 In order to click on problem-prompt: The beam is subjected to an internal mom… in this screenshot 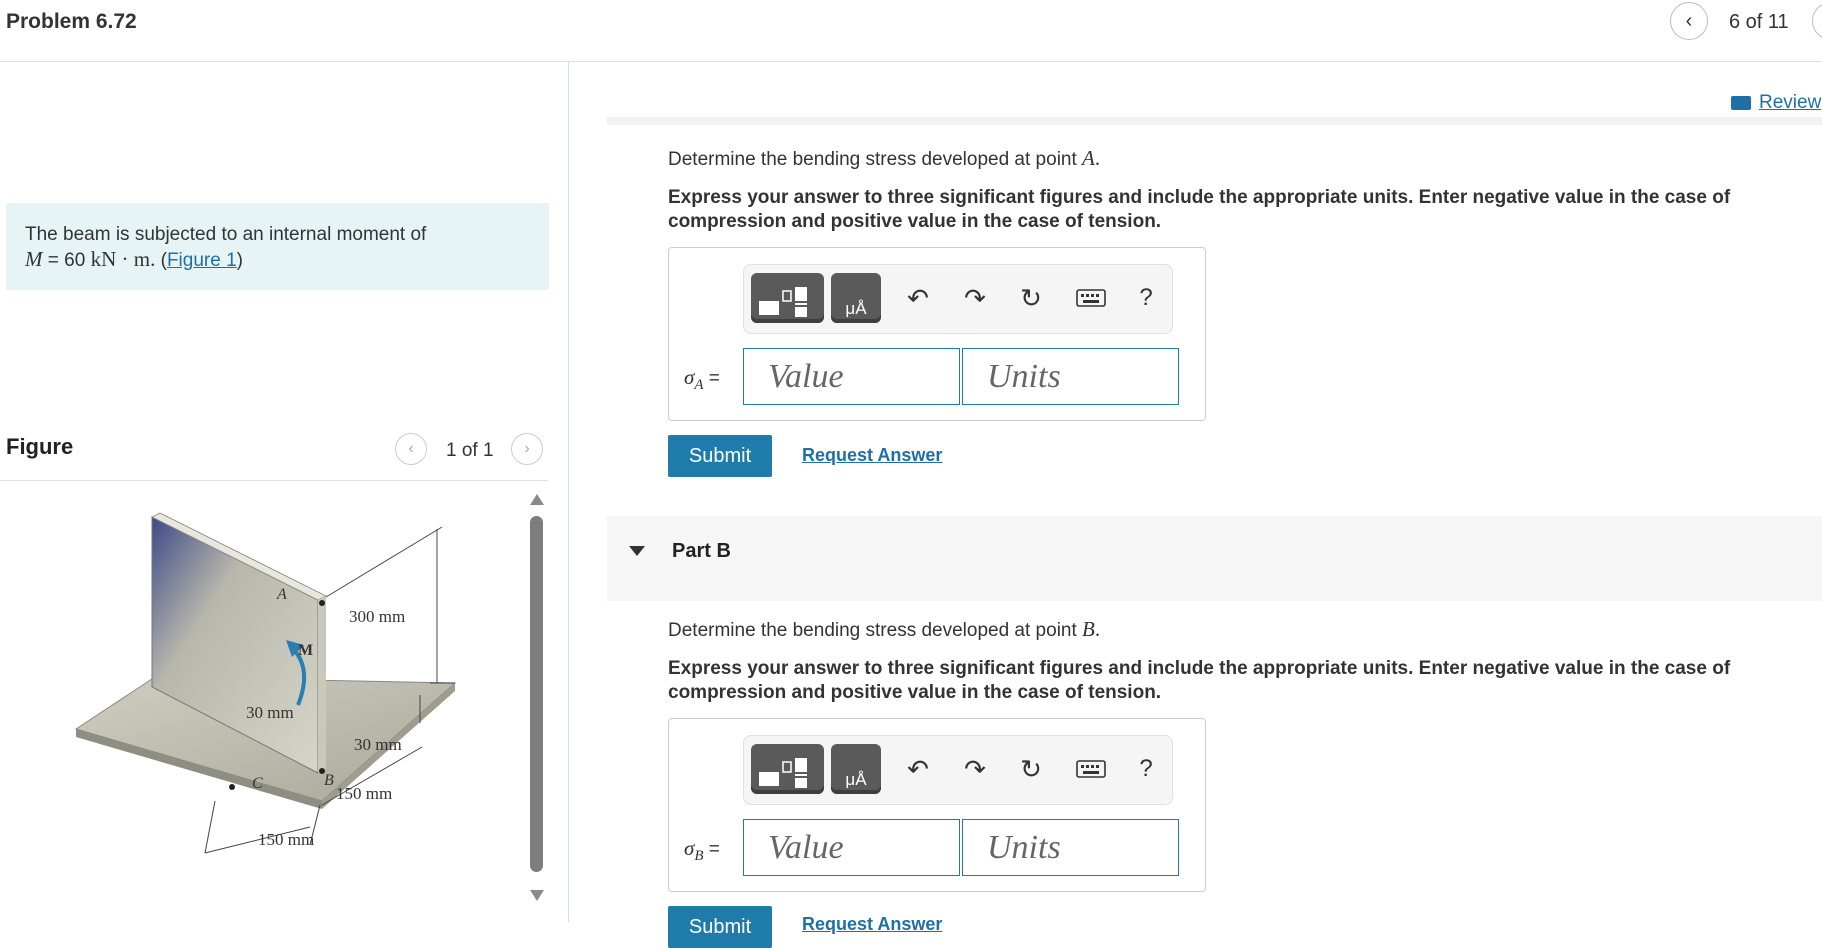, I will do `click(277, 246)`.